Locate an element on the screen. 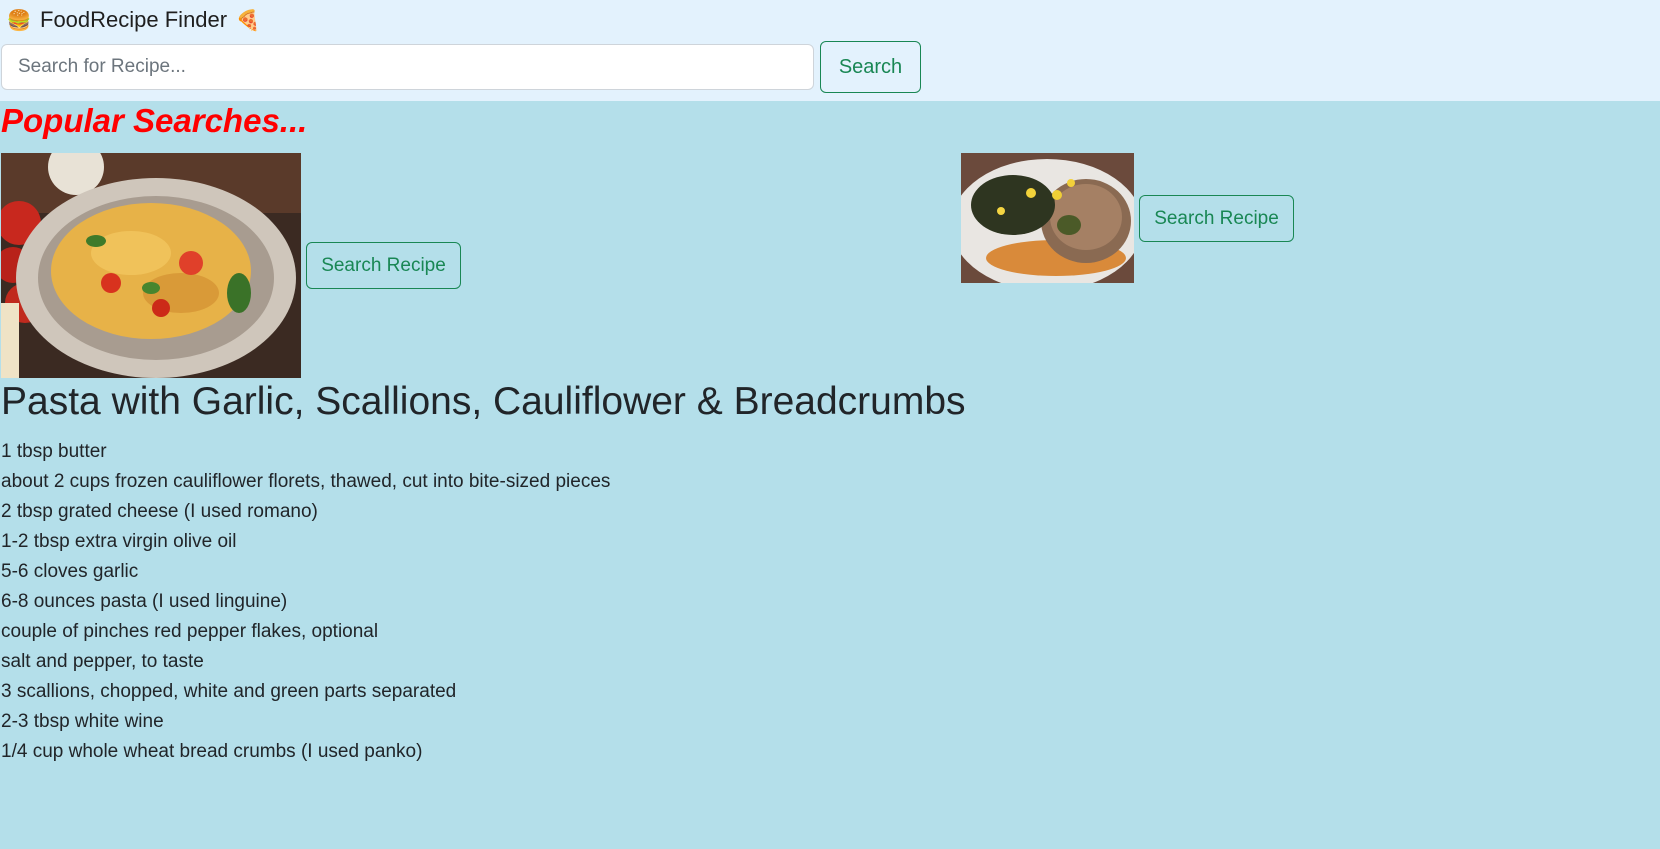 This screenshot has width=1660, height=849. brand: 🍔 FoodRecipe Finder 🍕 is located at coordinates (133, 20).